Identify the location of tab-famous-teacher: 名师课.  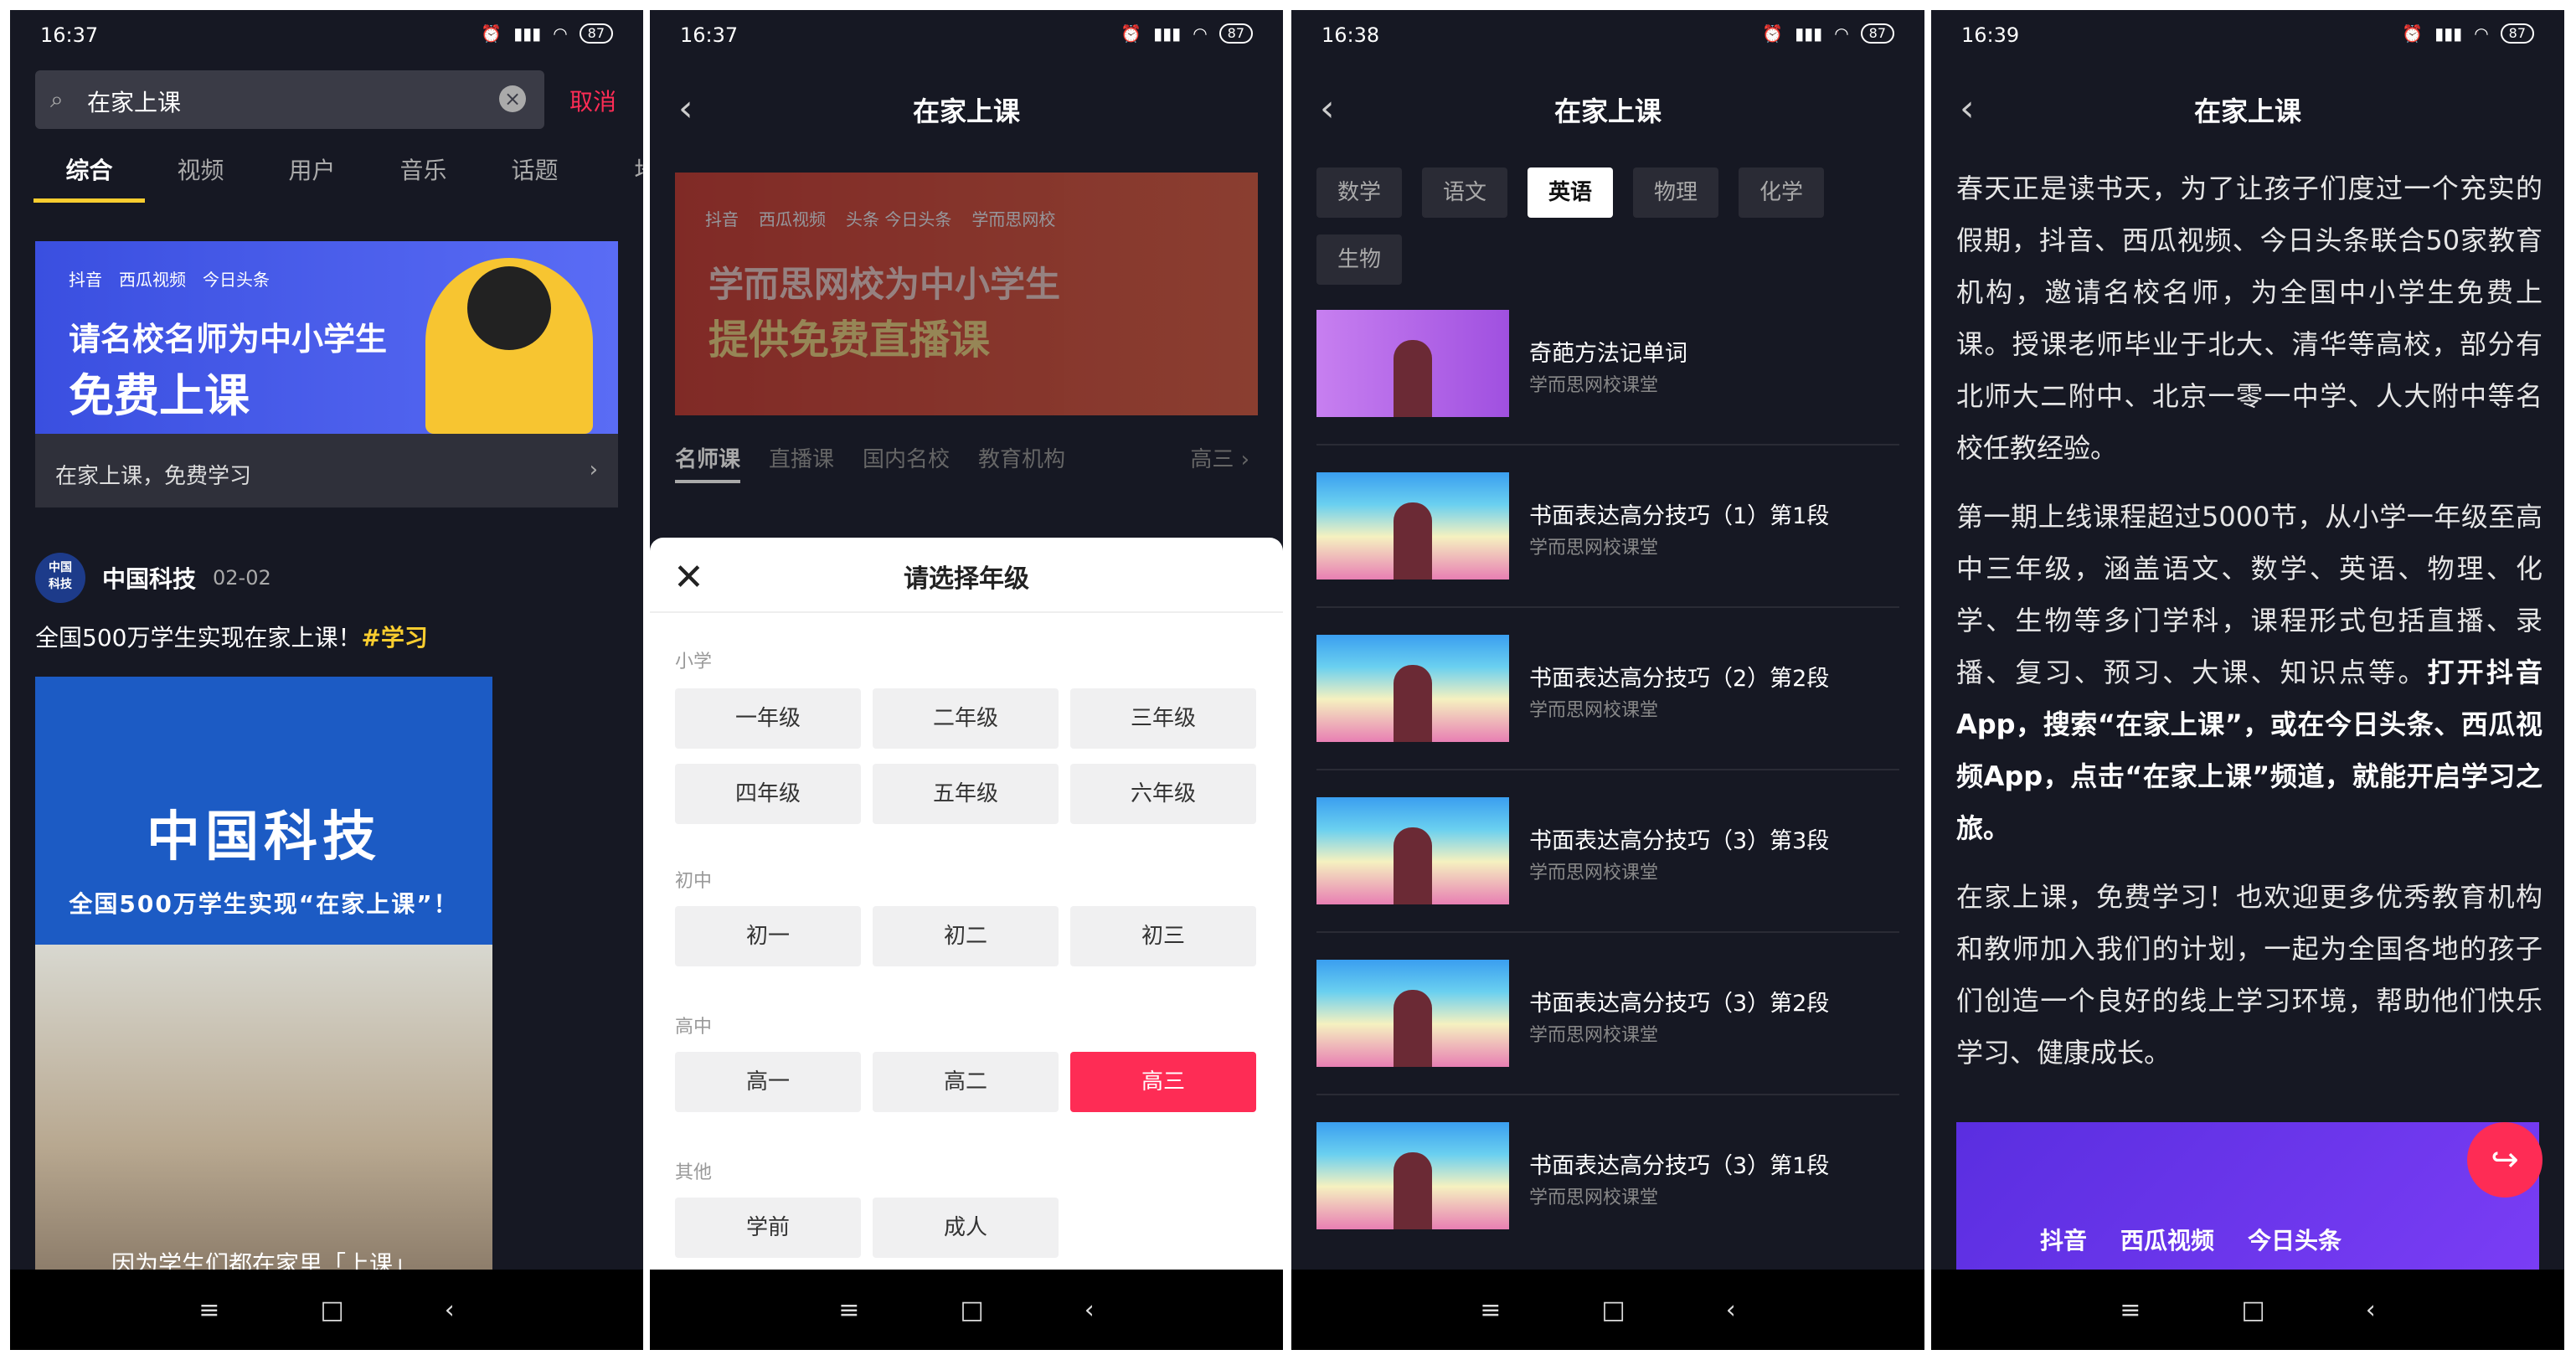
(708, 462).